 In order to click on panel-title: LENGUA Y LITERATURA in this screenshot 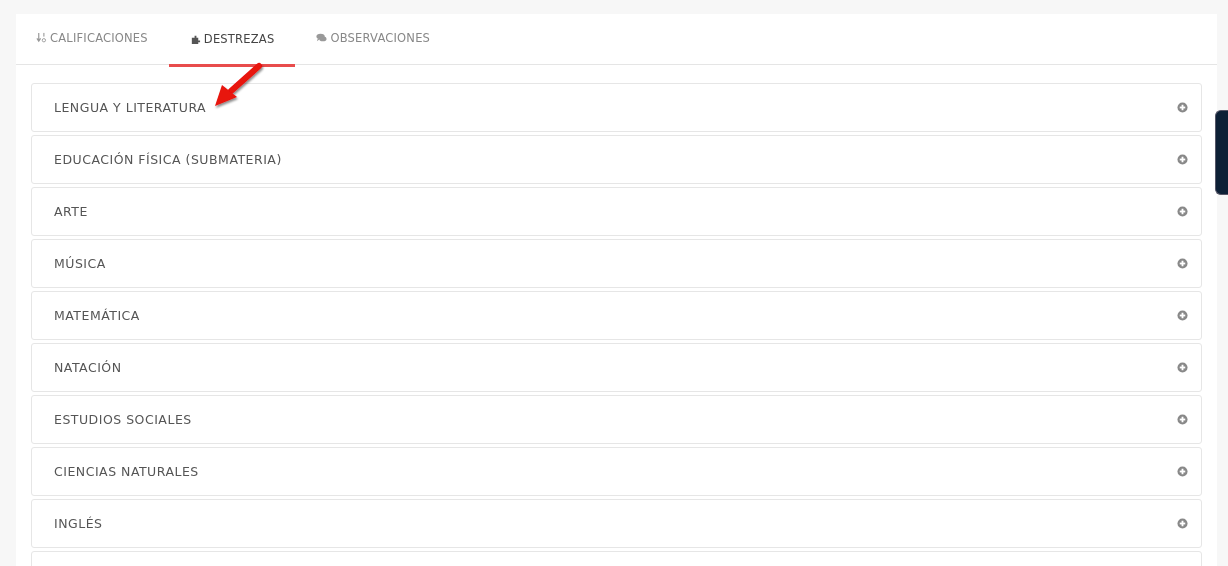, I will do `click(130, 107)`.